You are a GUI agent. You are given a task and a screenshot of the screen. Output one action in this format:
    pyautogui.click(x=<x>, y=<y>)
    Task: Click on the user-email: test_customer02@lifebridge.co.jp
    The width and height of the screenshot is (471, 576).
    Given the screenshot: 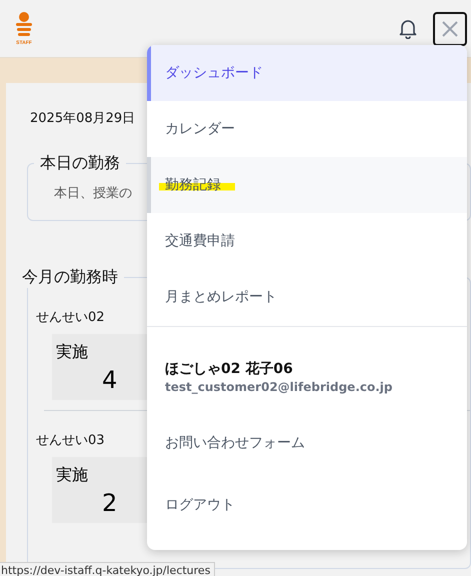 What is the action you would take?
    pyautogui.click(x=279, y=387)
    